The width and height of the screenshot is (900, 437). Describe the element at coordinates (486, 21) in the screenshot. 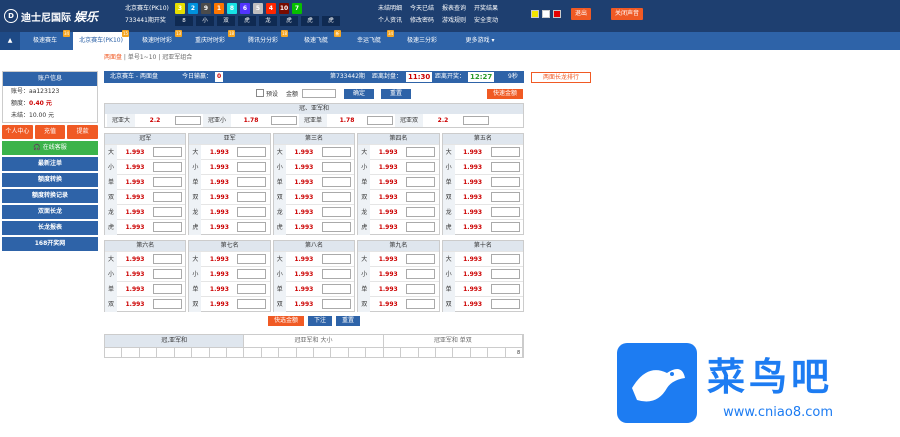

I see `header-link: 安全变动` at that location.